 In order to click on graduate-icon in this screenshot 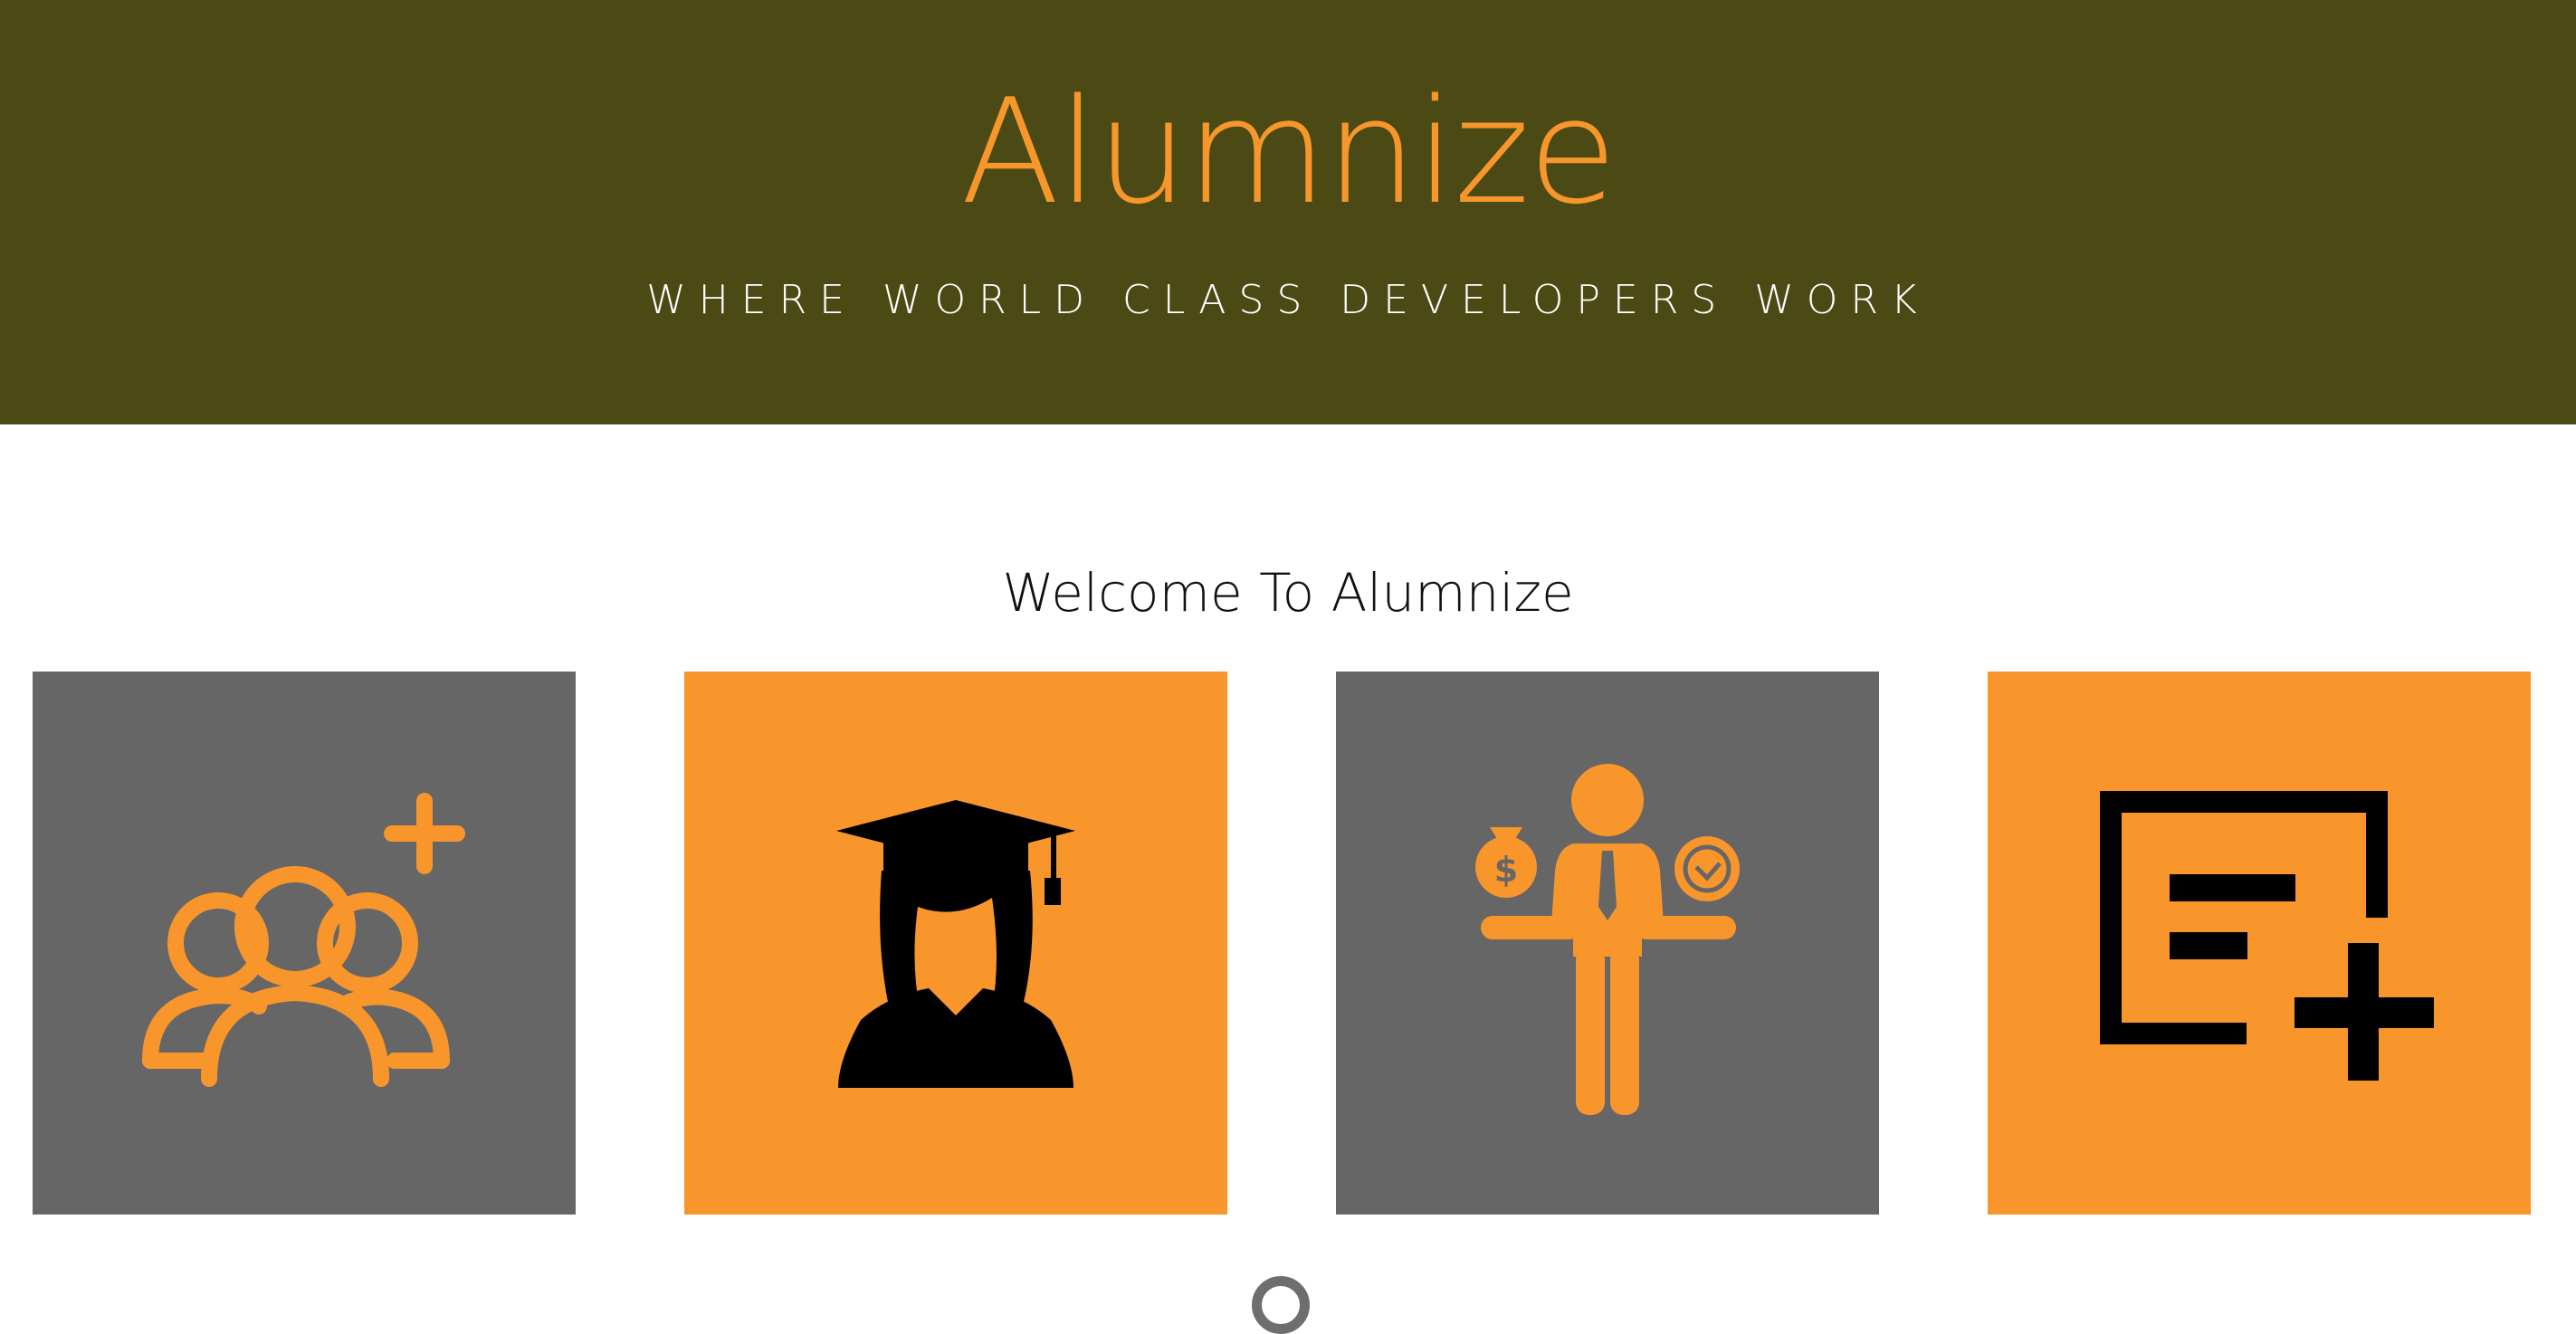, I will do `click(956, 944)`.